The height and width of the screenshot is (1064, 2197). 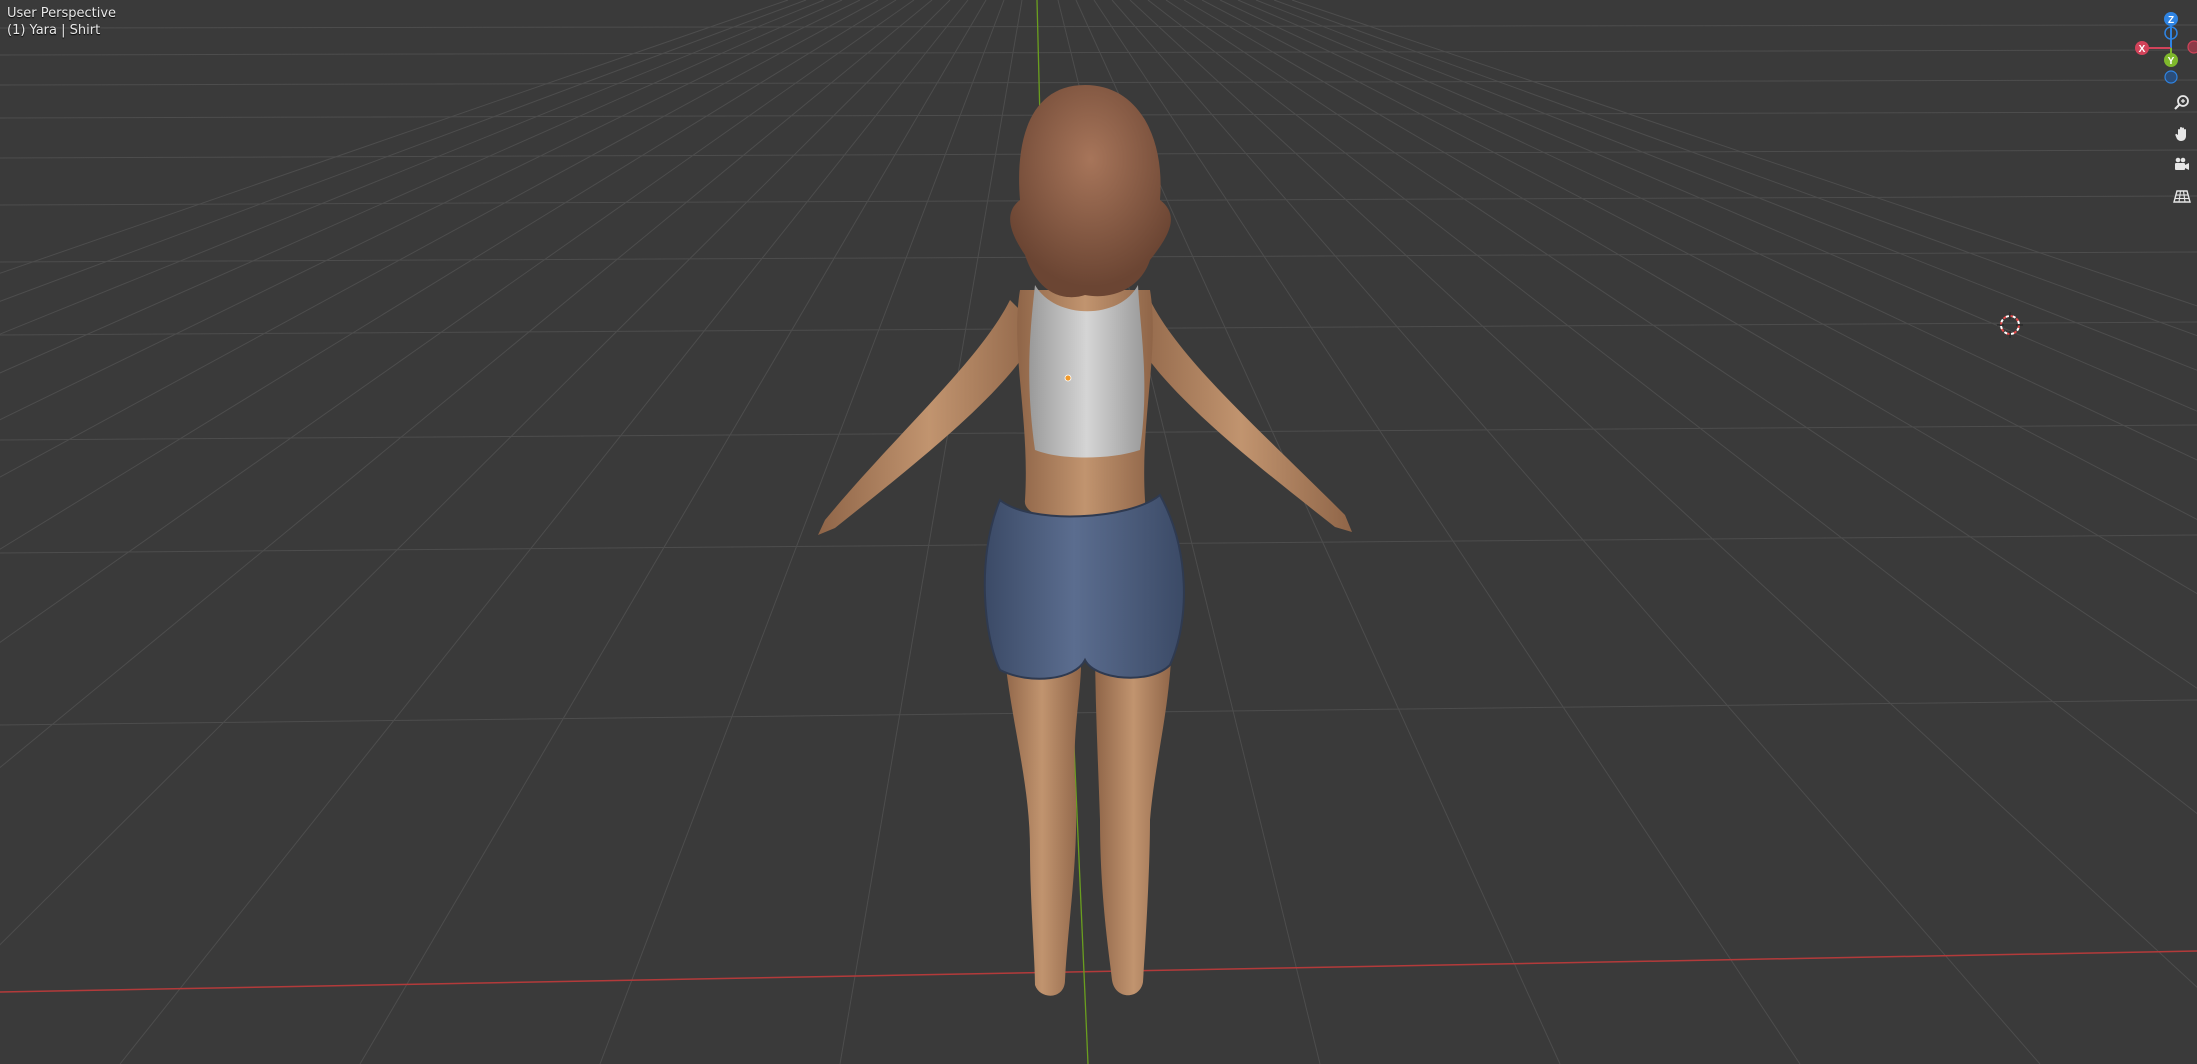 I want to click on y-axis-line-far, so click(x=1038, y=60).